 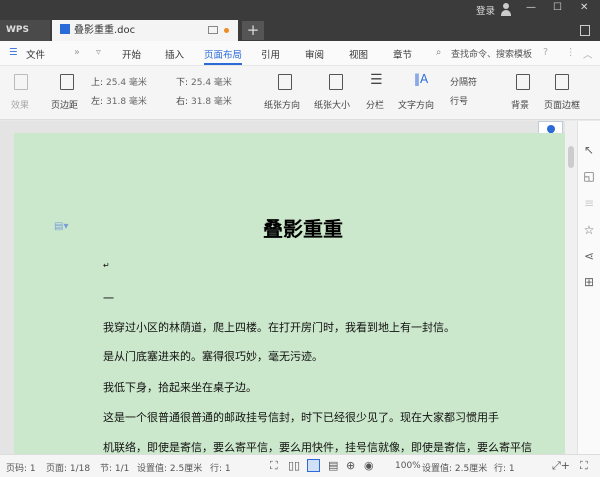 What do you see at coordinates (369, 465) in the screenshot?
I see `eye-protection-icon: ◉` at bounding box center [369, 465].